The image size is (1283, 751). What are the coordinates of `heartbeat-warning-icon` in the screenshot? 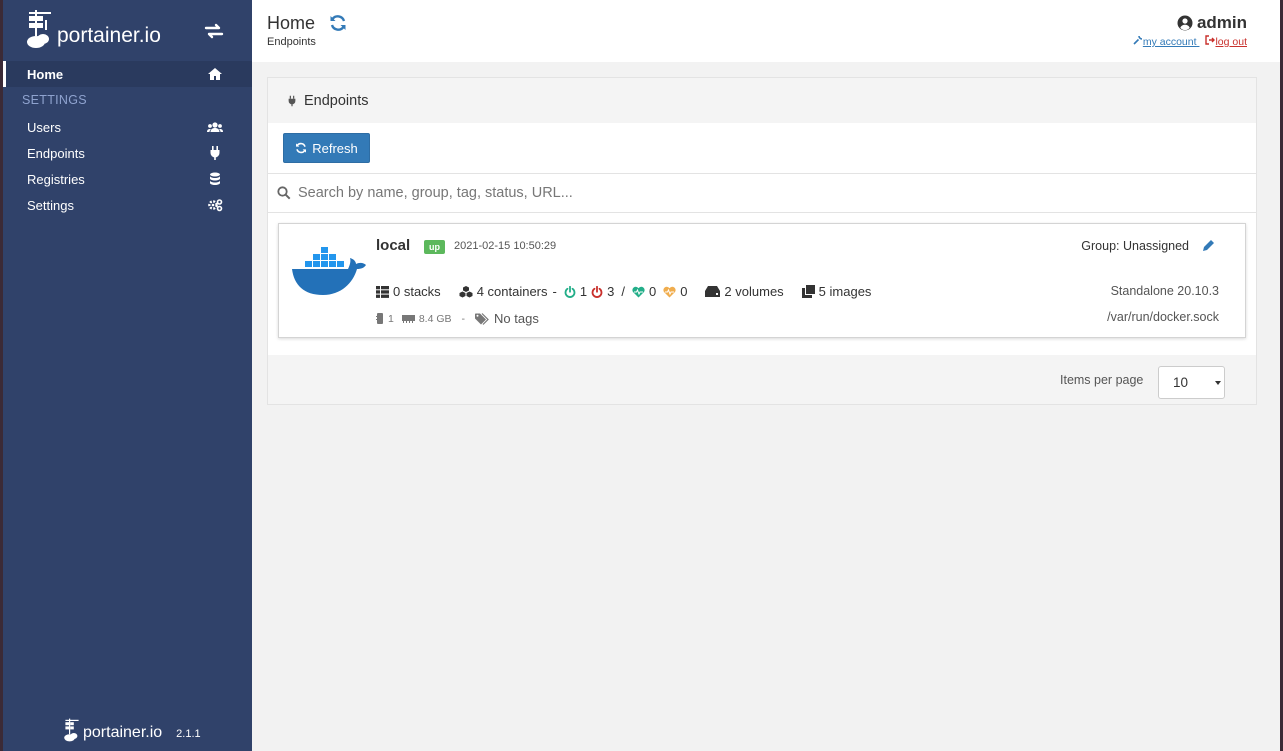 It's located at (669, 291).